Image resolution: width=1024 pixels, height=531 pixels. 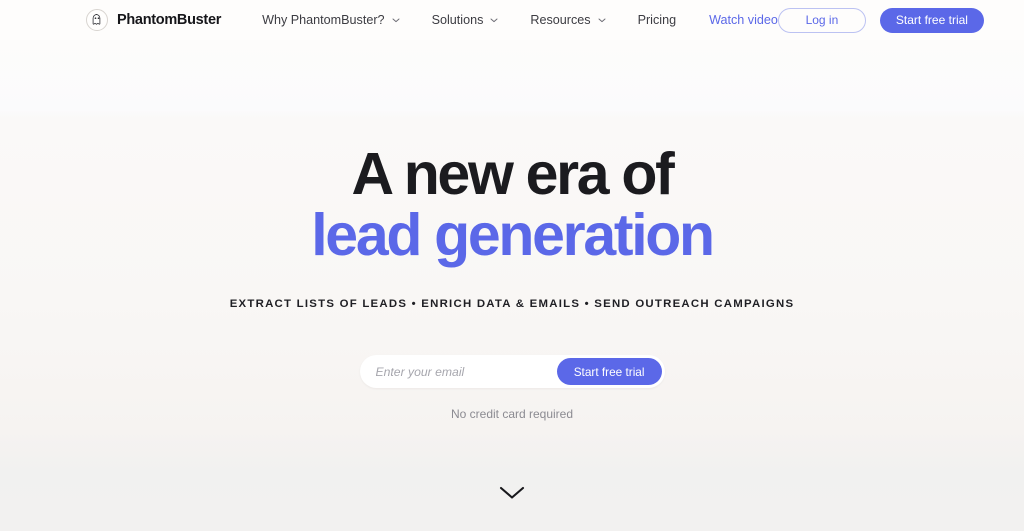 I want to click on nav-item-why-phantombuster: Why PhantomBuster?, so click(x=331, y=20).